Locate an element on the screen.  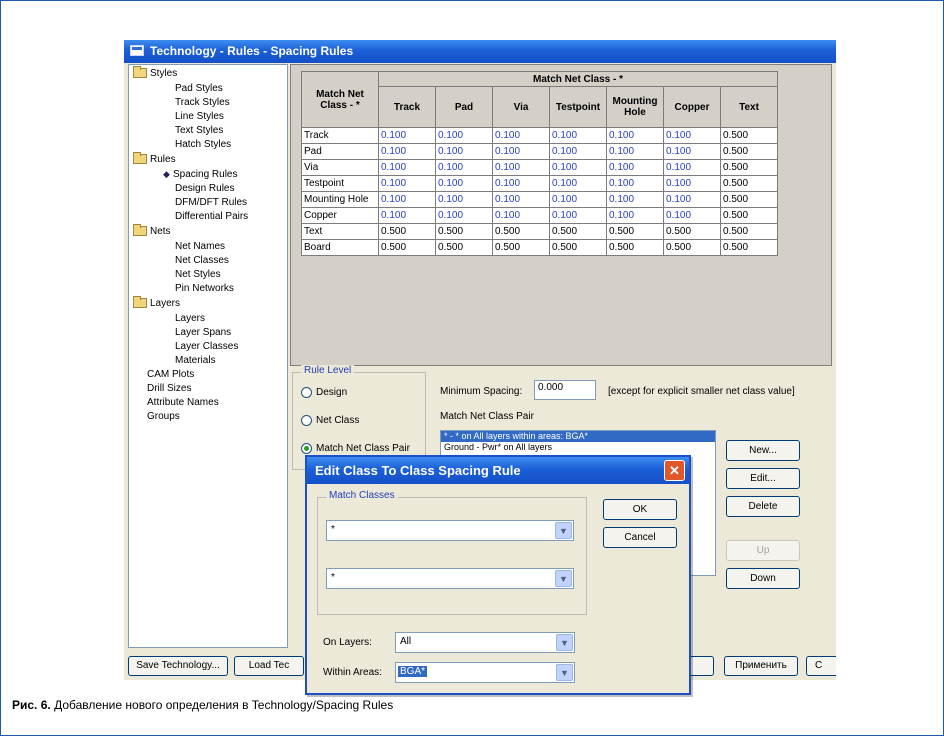
tree-item-drill-sizes: Drill Sizes is located at coordinates (169, 388).